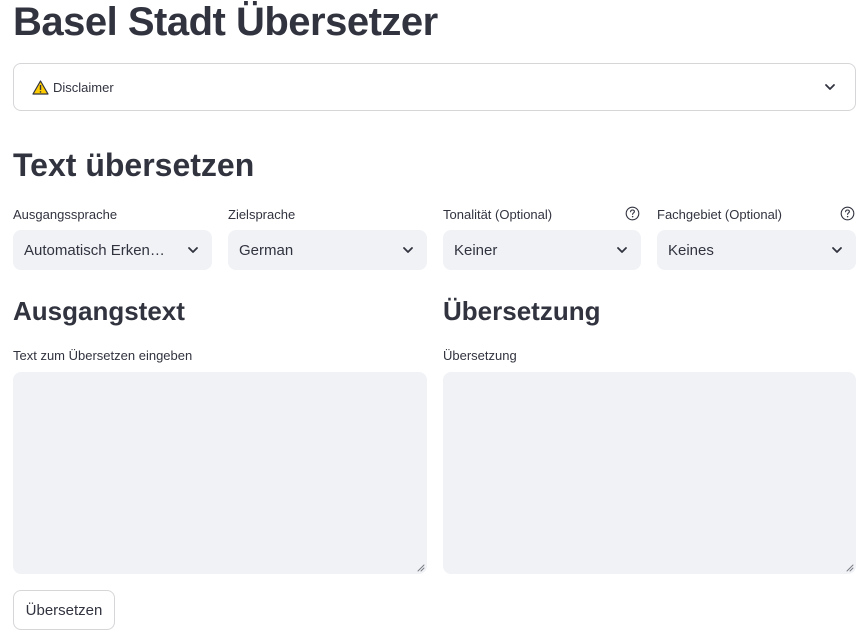 This screenshot has height=636, width=866. Describe the element at coordinates (83, 87) in the screenshot. I see `disclaimer-label: Disclaimer` at that location.